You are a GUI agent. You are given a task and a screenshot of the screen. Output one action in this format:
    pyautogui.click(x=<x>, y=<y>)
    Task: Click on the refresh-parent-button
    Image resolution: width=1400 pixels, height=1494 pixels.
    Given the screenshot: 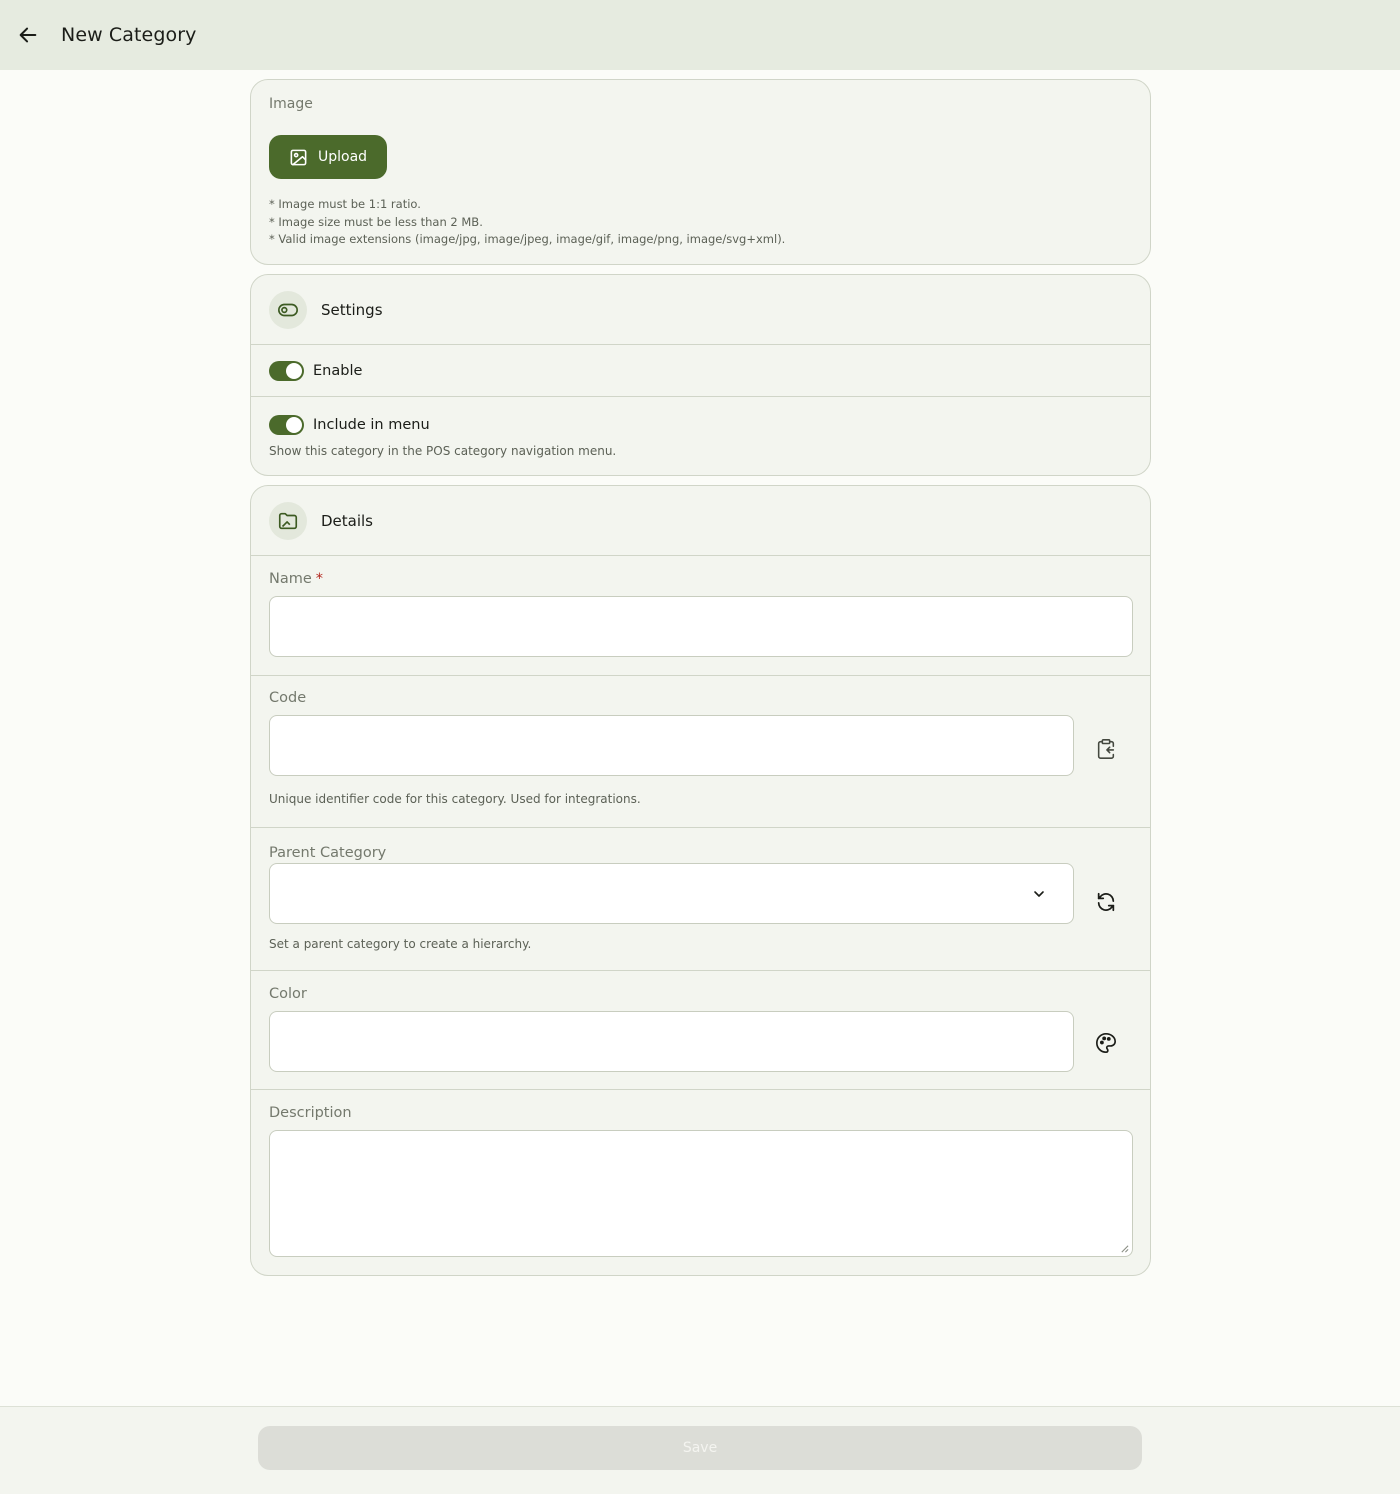 What is the action you would take?
    pyautogui.click(x=1106, y=902)
    